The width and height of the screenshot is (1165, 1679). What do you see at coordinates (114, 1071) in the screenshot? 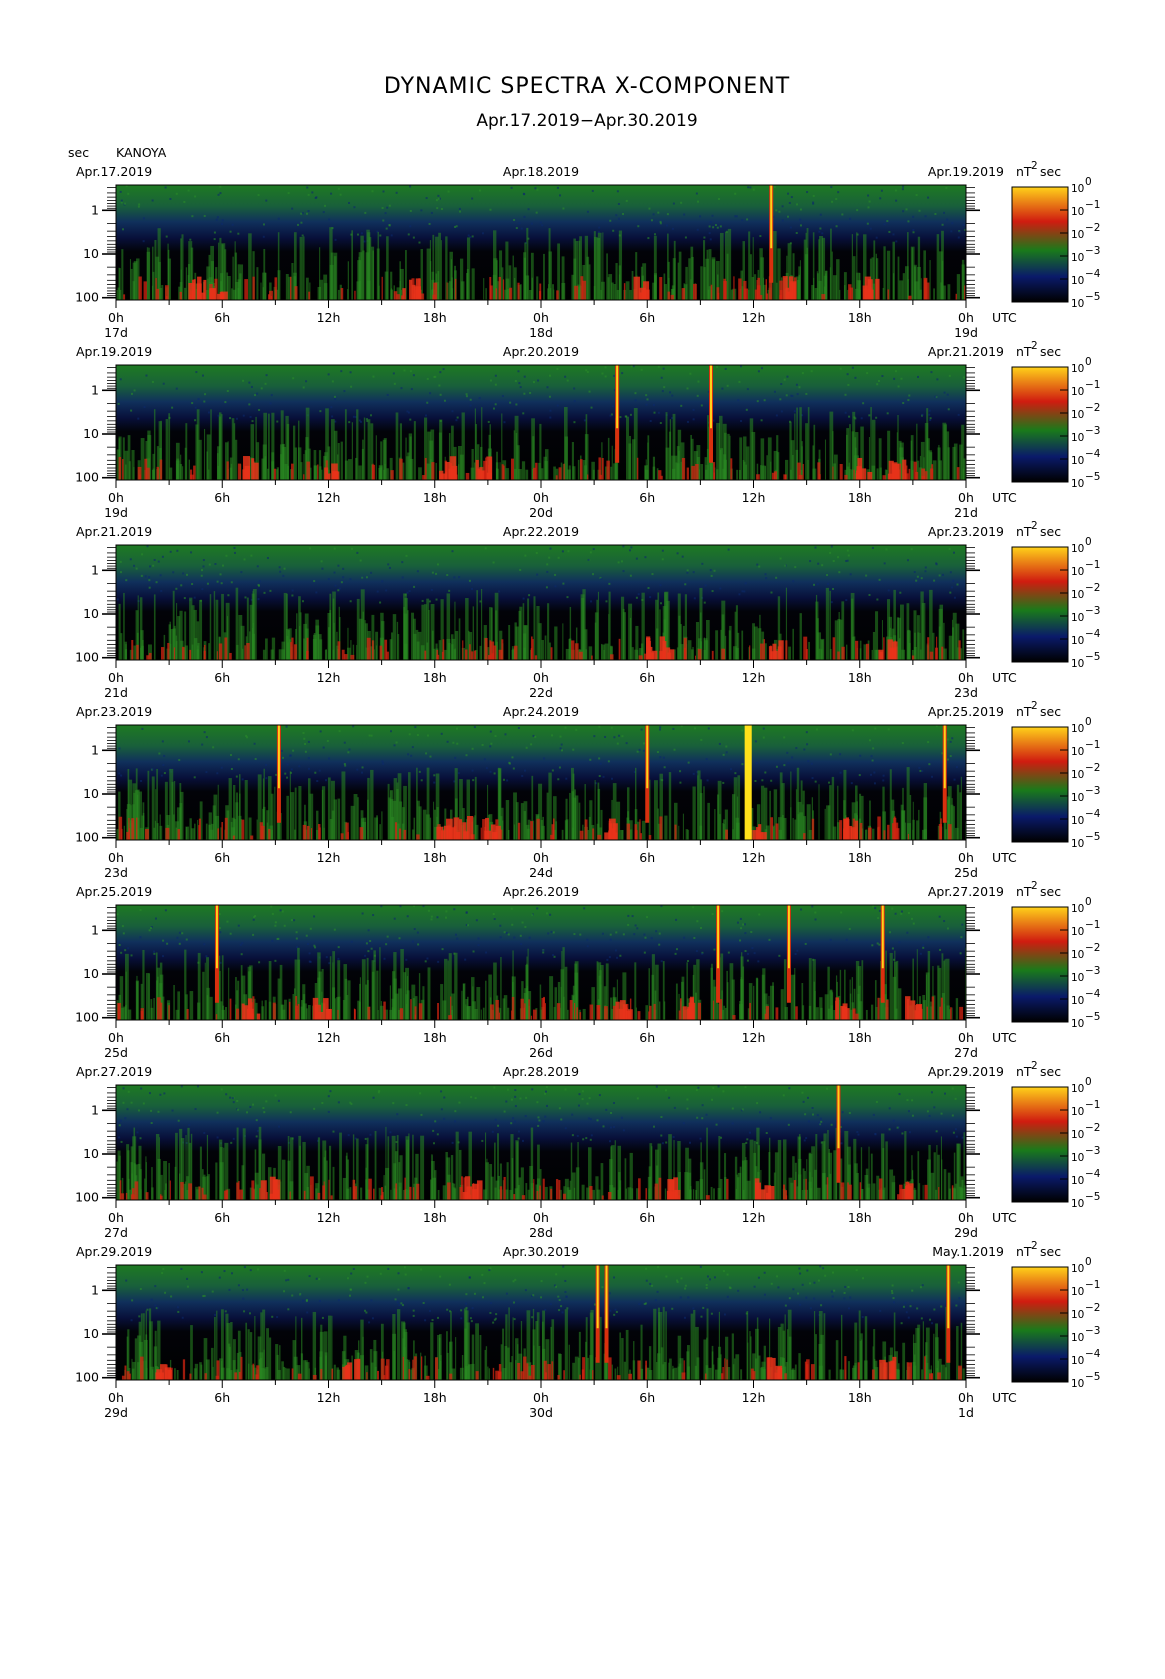
I see `panel-start-date: Apr.27.2019` at bounding box center [114, 1071].